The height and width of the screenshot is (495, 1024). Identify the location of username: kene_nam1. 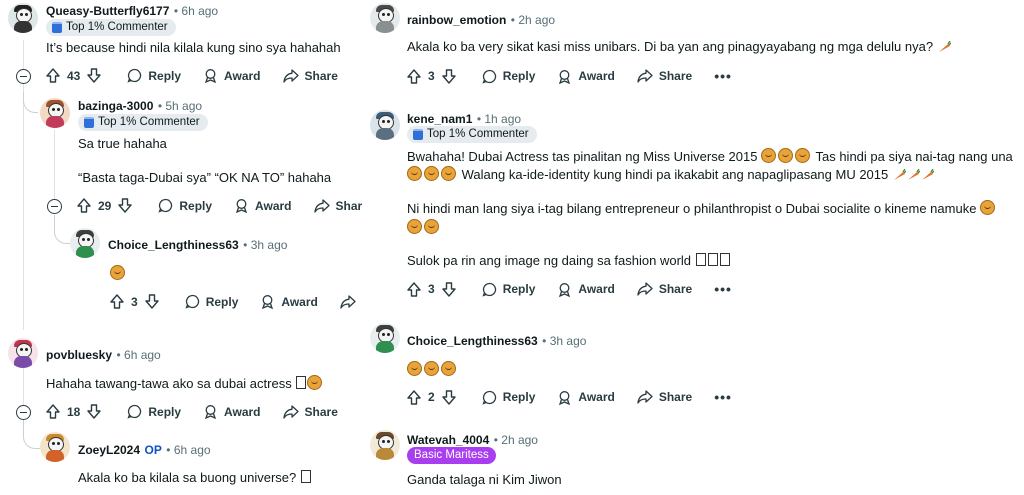
(439, 119).